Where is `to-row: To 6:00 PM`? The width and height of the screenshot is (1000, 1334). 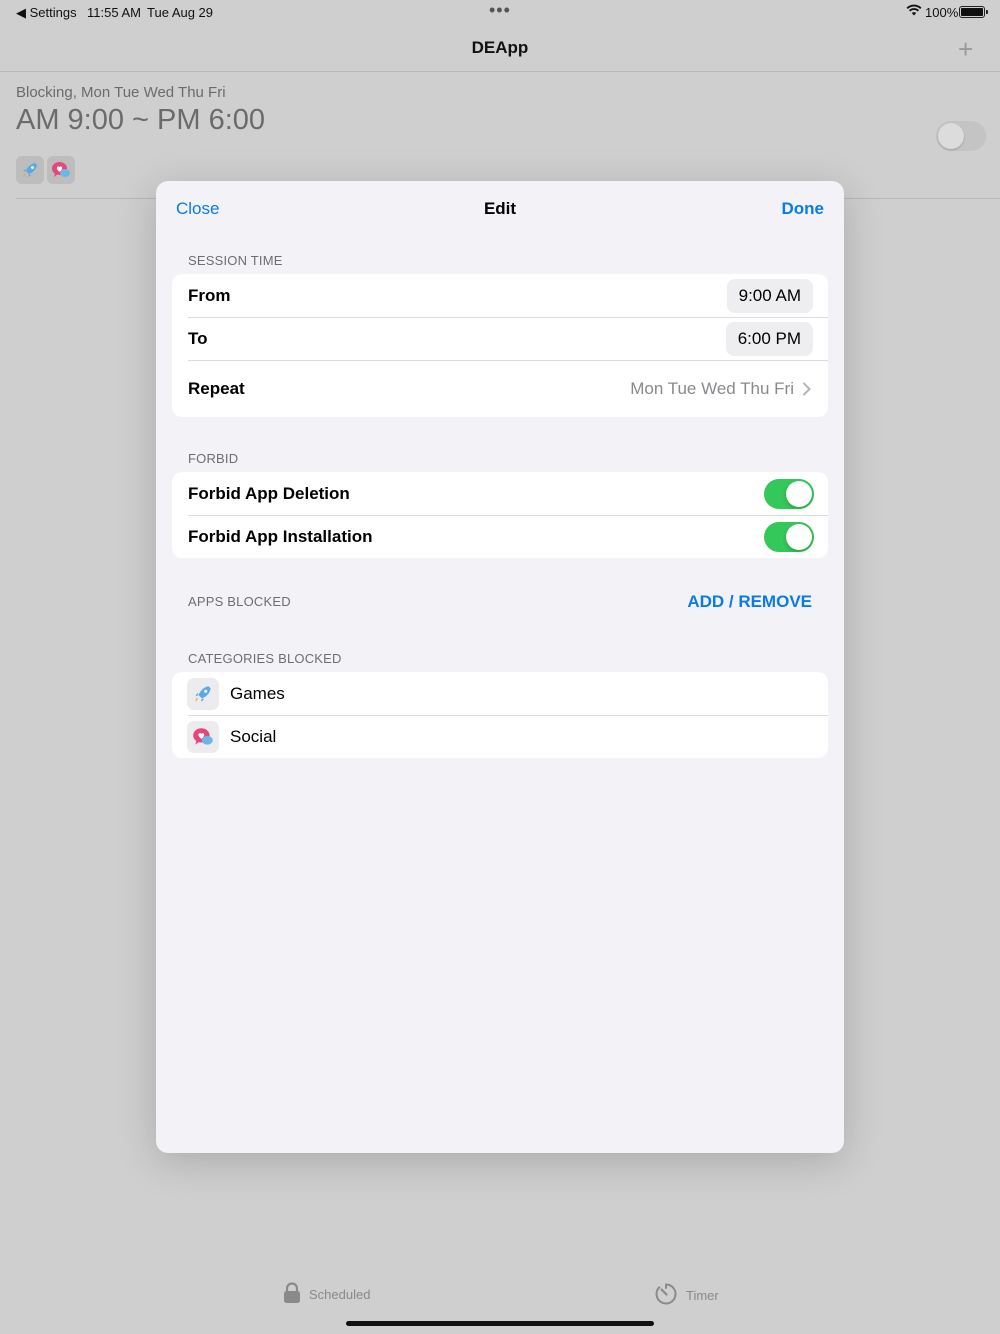 to-row: To 6:00 PM is located at coordinates (500, 338).